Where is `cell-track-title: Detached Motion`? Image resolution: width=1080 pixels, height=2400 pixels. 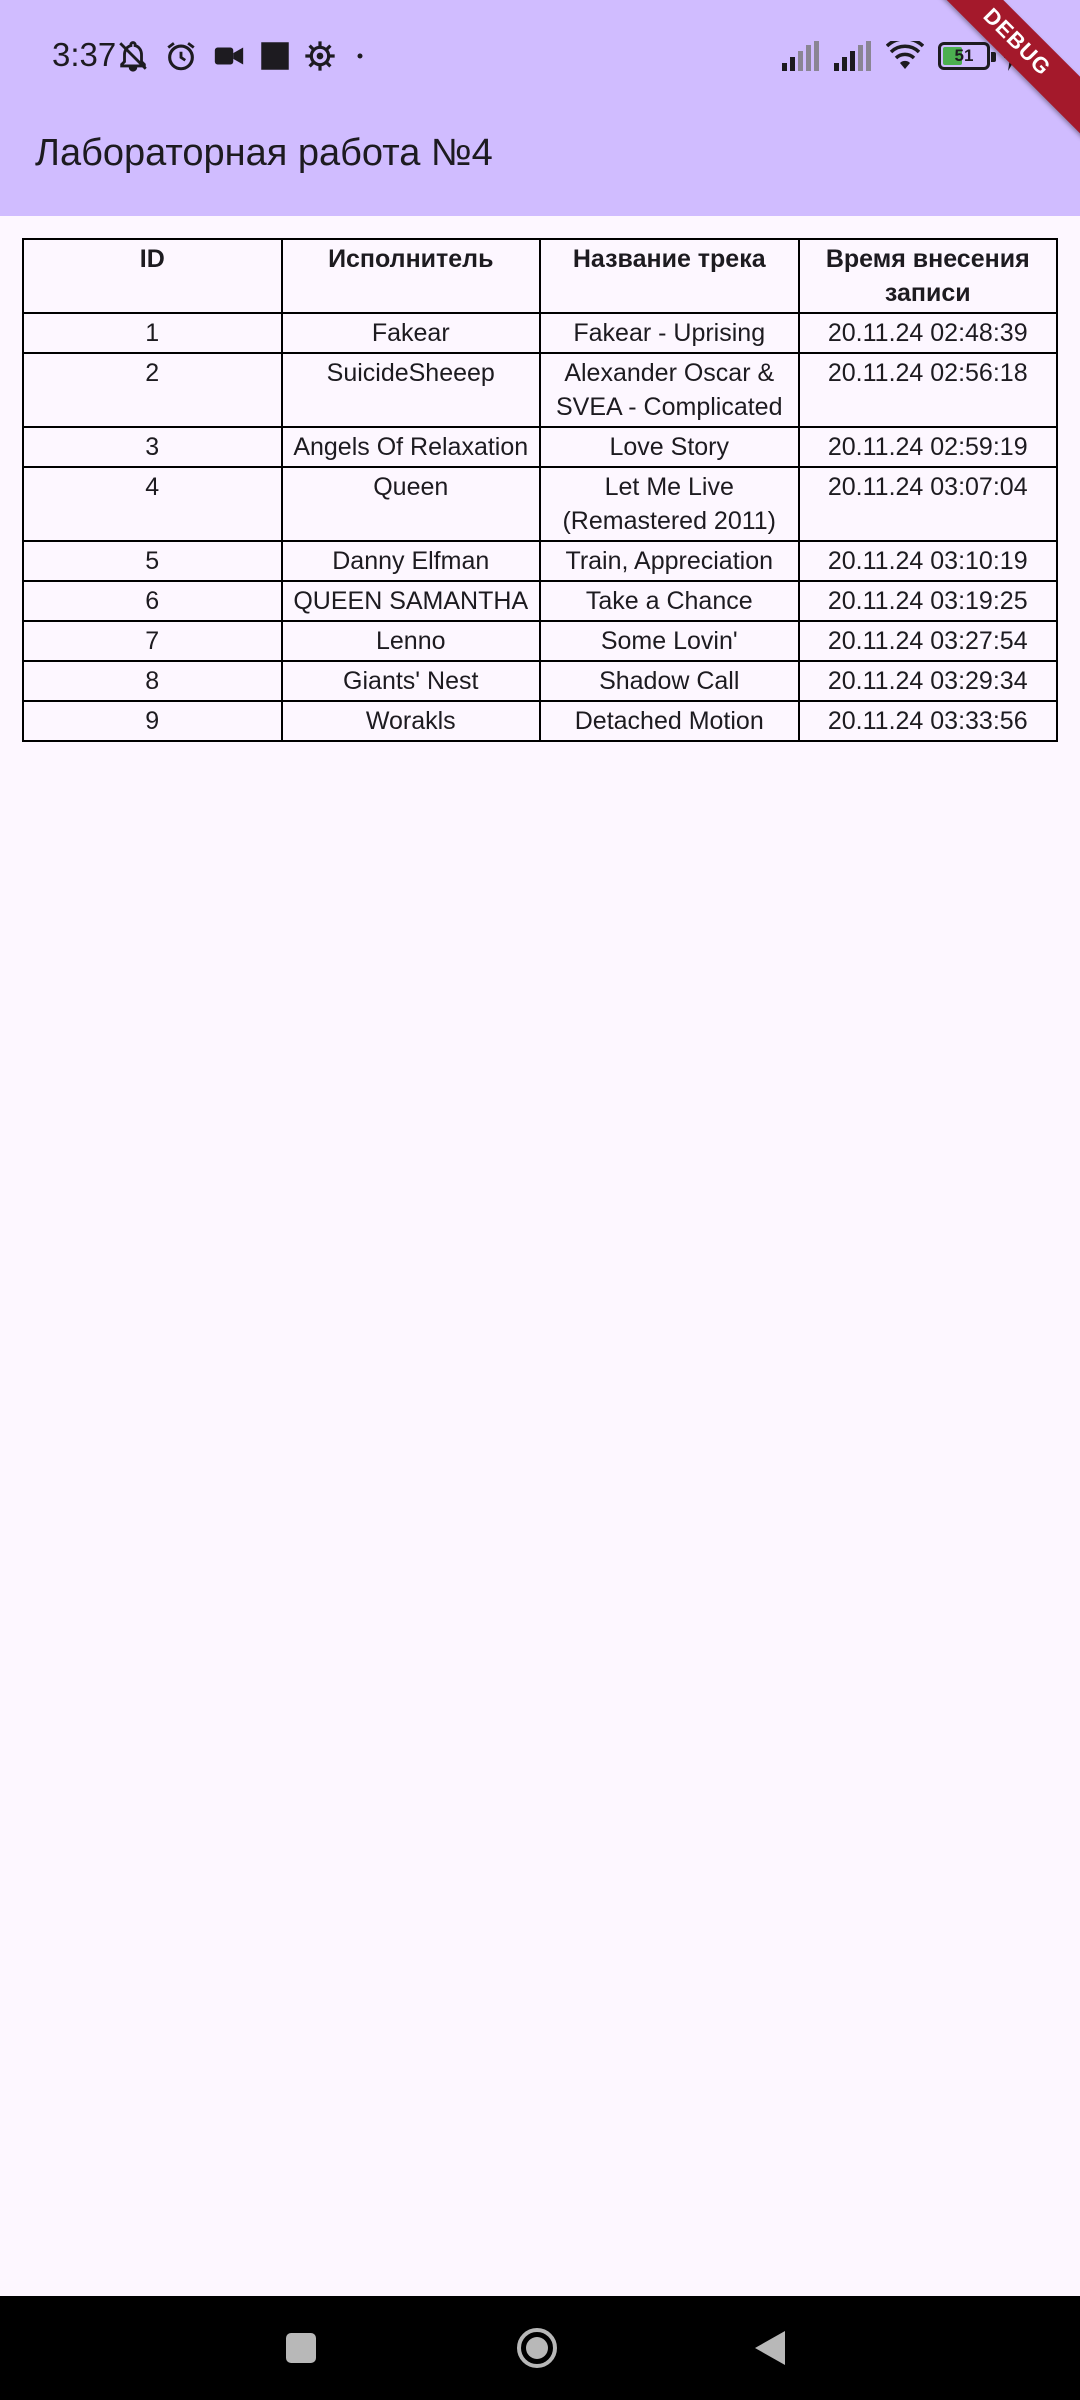 cell-track-title: Detached Motion is located at coordinates (669, 721).